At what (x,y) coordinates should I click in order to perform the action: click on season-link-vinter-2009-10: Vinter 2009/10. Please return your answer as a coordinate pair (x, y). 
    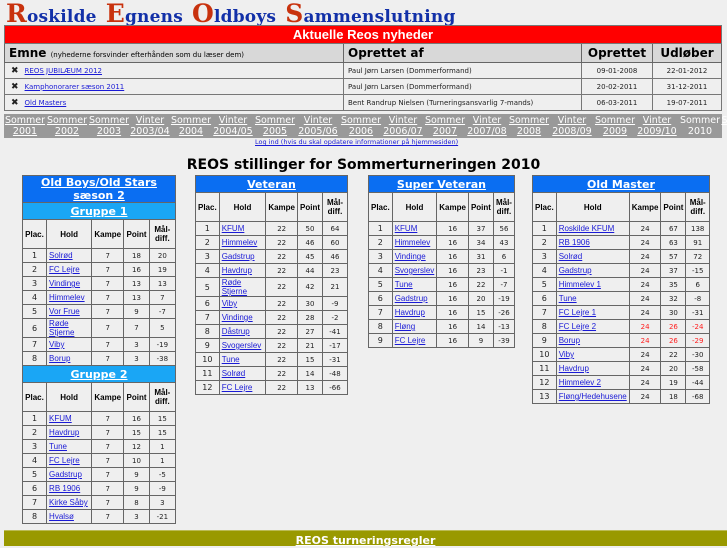
    Looking at the image, I should click on (657, 126).